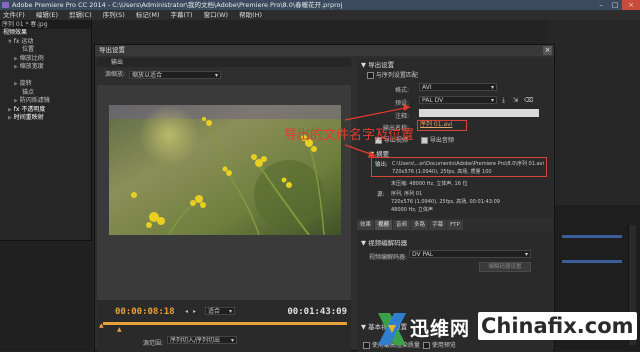 This screenshot has width=640, height=352. I want to click on site-watermark: 迅维网 Chinafix.com, so click(508, 329).